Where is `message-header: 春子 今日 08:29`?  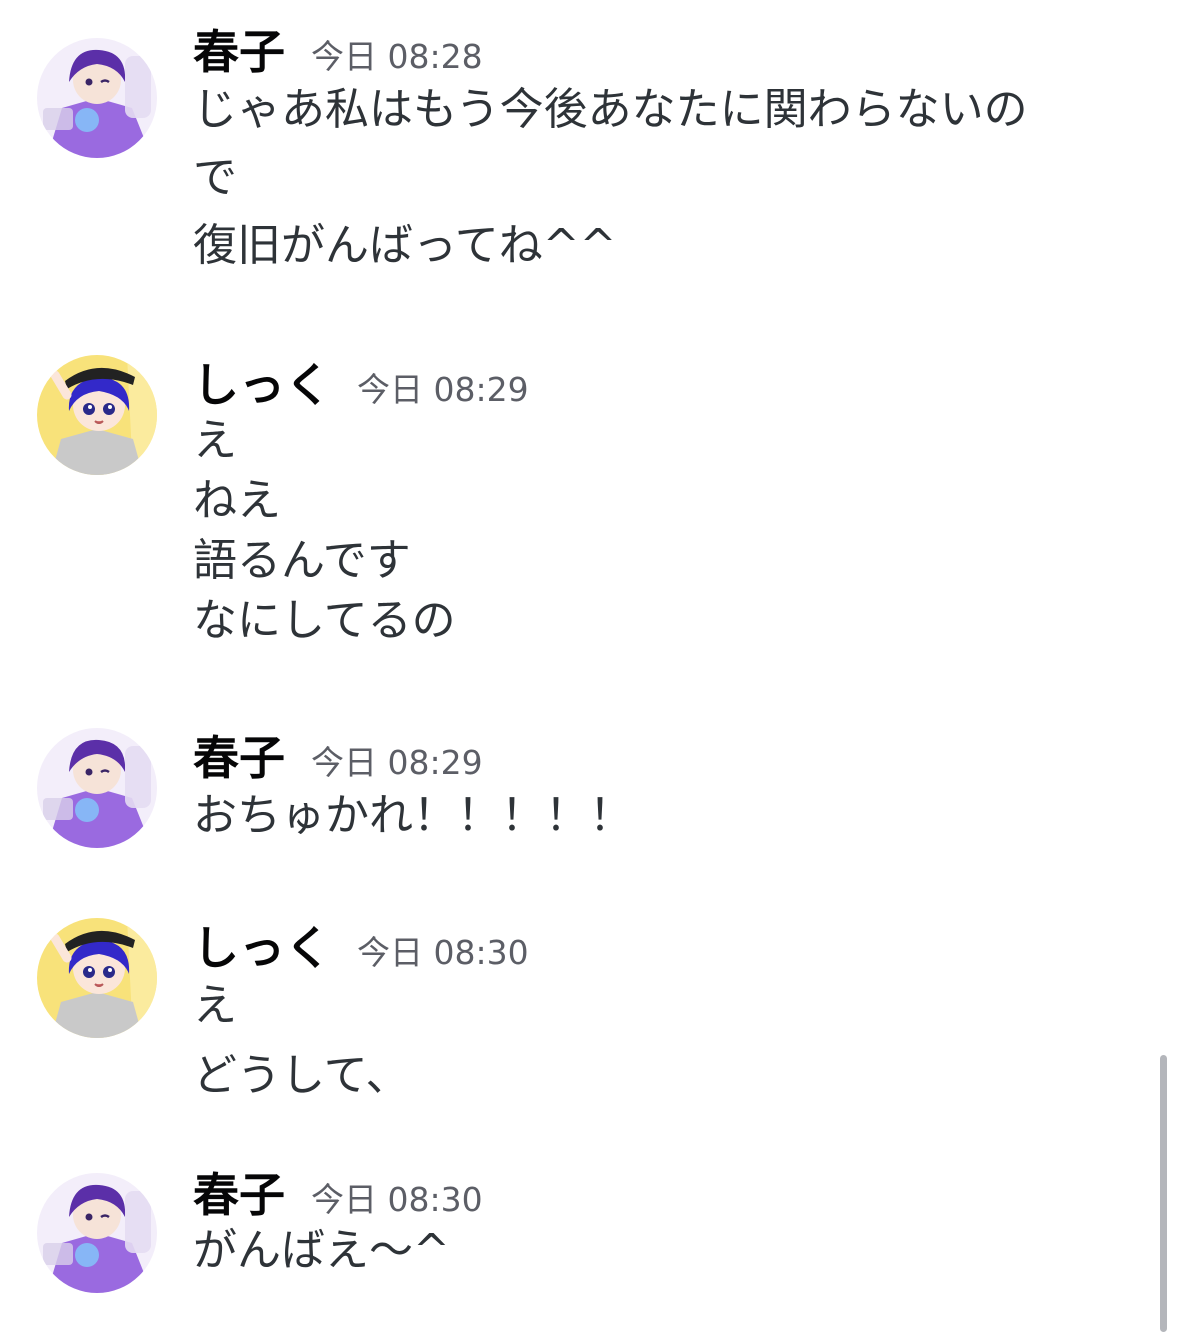
message-header: 春子 今日 08:29 is located at coordinates (338, 758).